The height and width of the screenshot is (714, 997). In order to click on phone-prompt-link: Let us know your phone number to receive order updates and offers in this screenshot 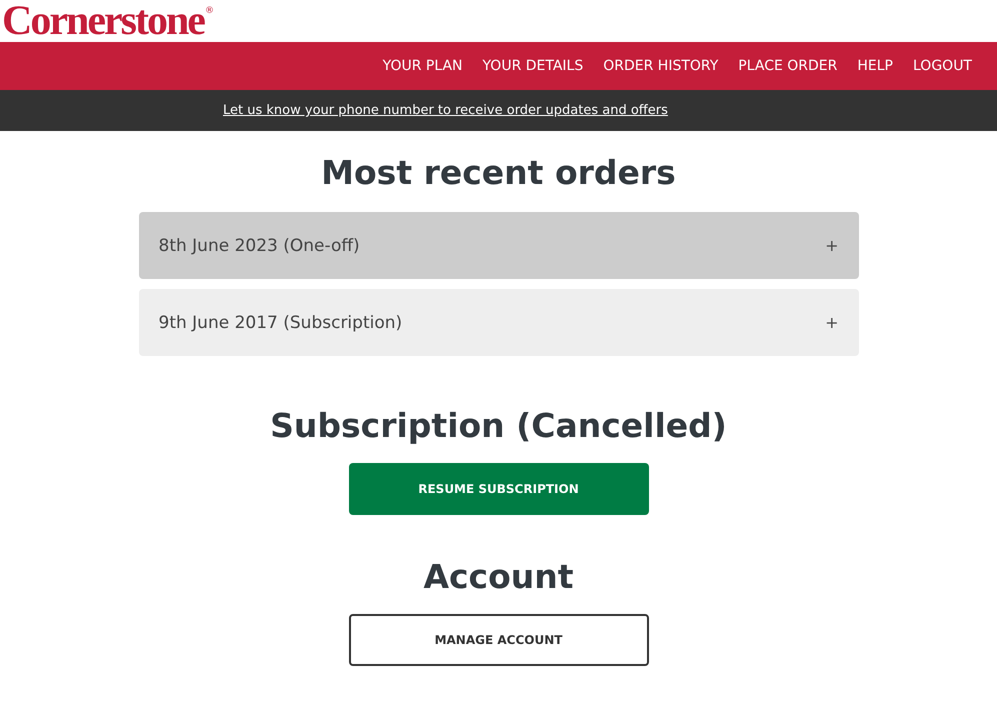, I will do `click(445, 110)`.